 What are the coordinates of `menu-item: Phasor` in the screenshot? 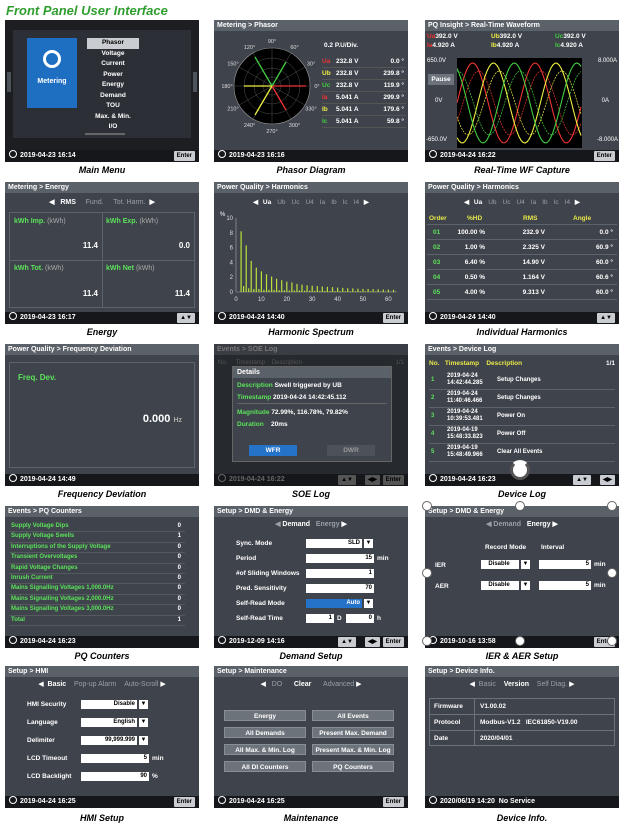 It's located at (113, 43).